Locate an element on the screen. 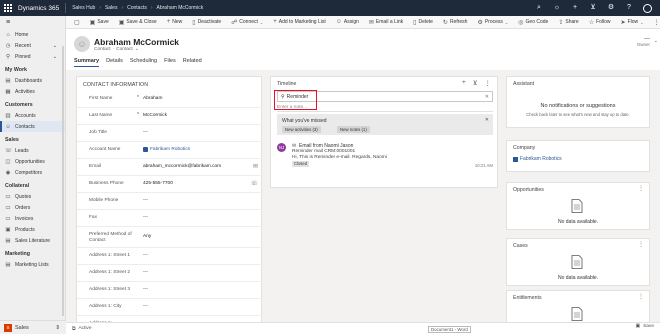 This screenshot has height=334, width=660. geo-code-button: ◎ Geo Code is located at coordinates (533, 22).